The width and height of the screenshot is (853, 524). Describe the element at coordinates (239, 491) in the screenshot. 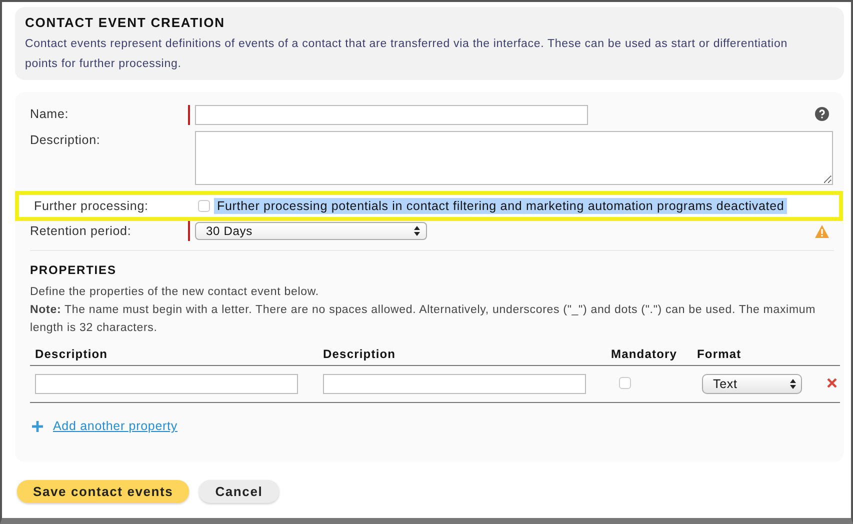

I see `cancel-button: Cancel` at that location.